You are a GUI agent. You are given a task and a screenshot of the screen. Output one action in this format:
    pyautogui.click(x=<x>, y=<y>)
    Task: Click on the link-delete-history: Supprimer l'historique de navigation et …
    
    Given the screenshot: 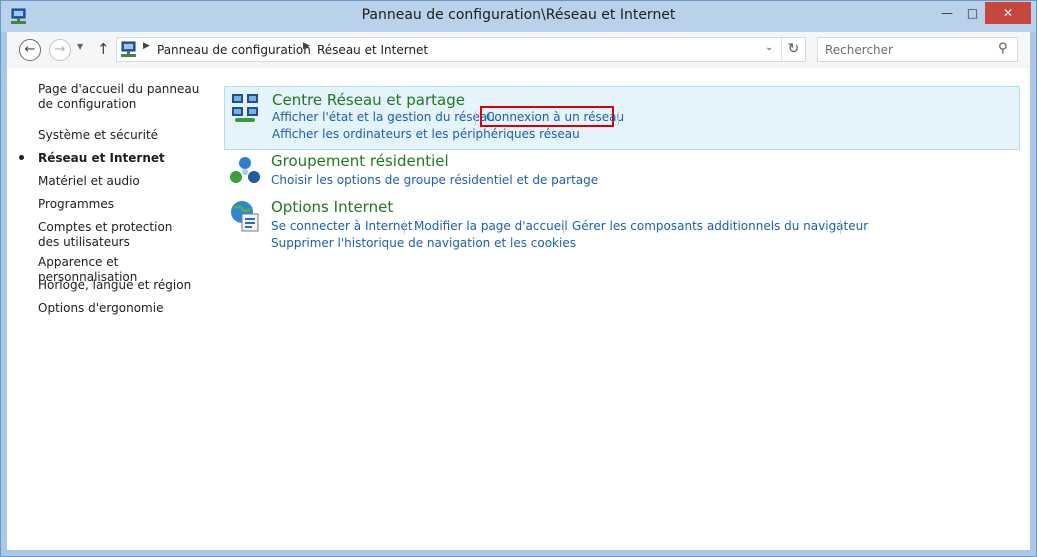 What is the action you would take?
    pyautogui.click(x=423, y=243)
    